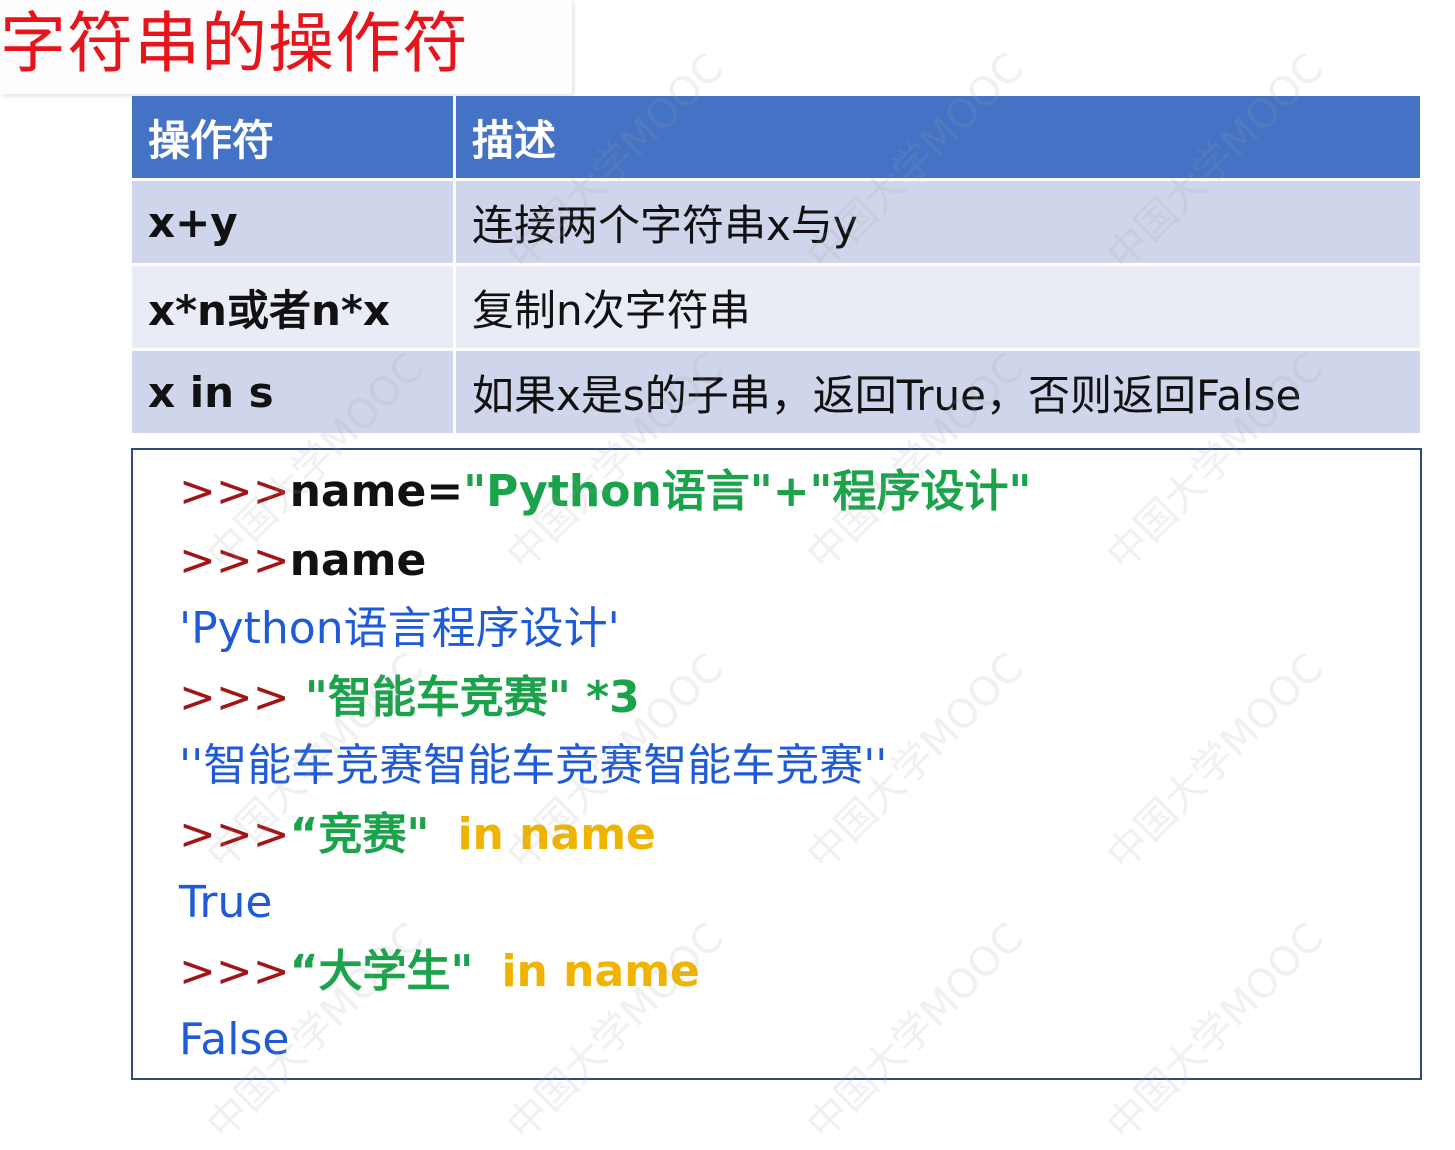 Image resolution: width=1455 pixels, height=1150 pixels. I want to click on table-header-row: 操作符 描述, so click(776, 138).